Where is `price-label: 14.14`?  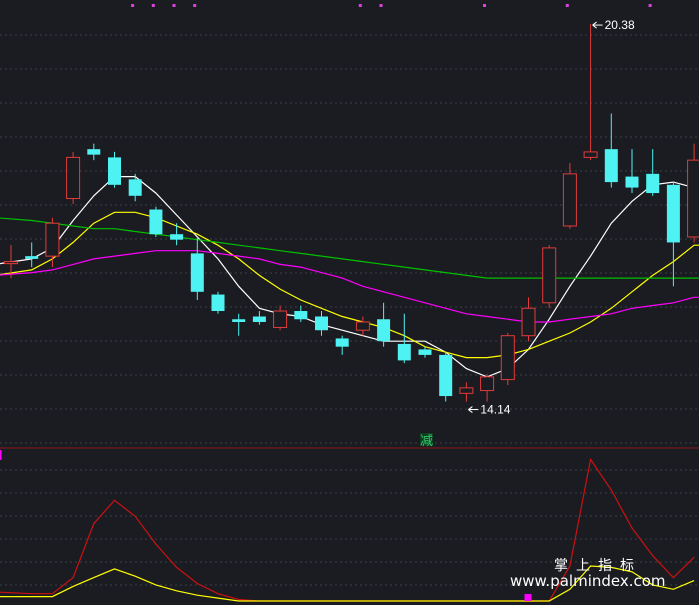
price-label: 14.14 is located at coordinates (495, 410).